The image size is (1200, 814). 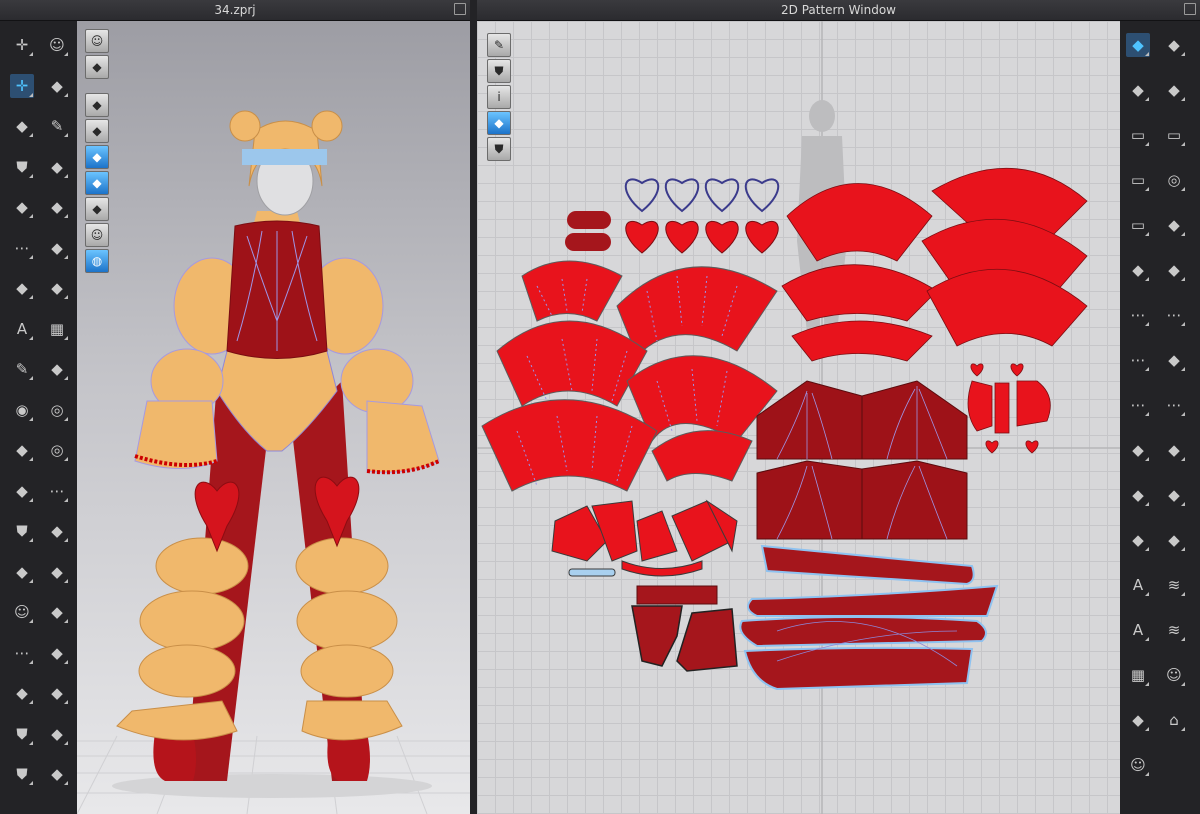 I want to click on fitting-suit-icon: ◆, so click(x=57, y=612).